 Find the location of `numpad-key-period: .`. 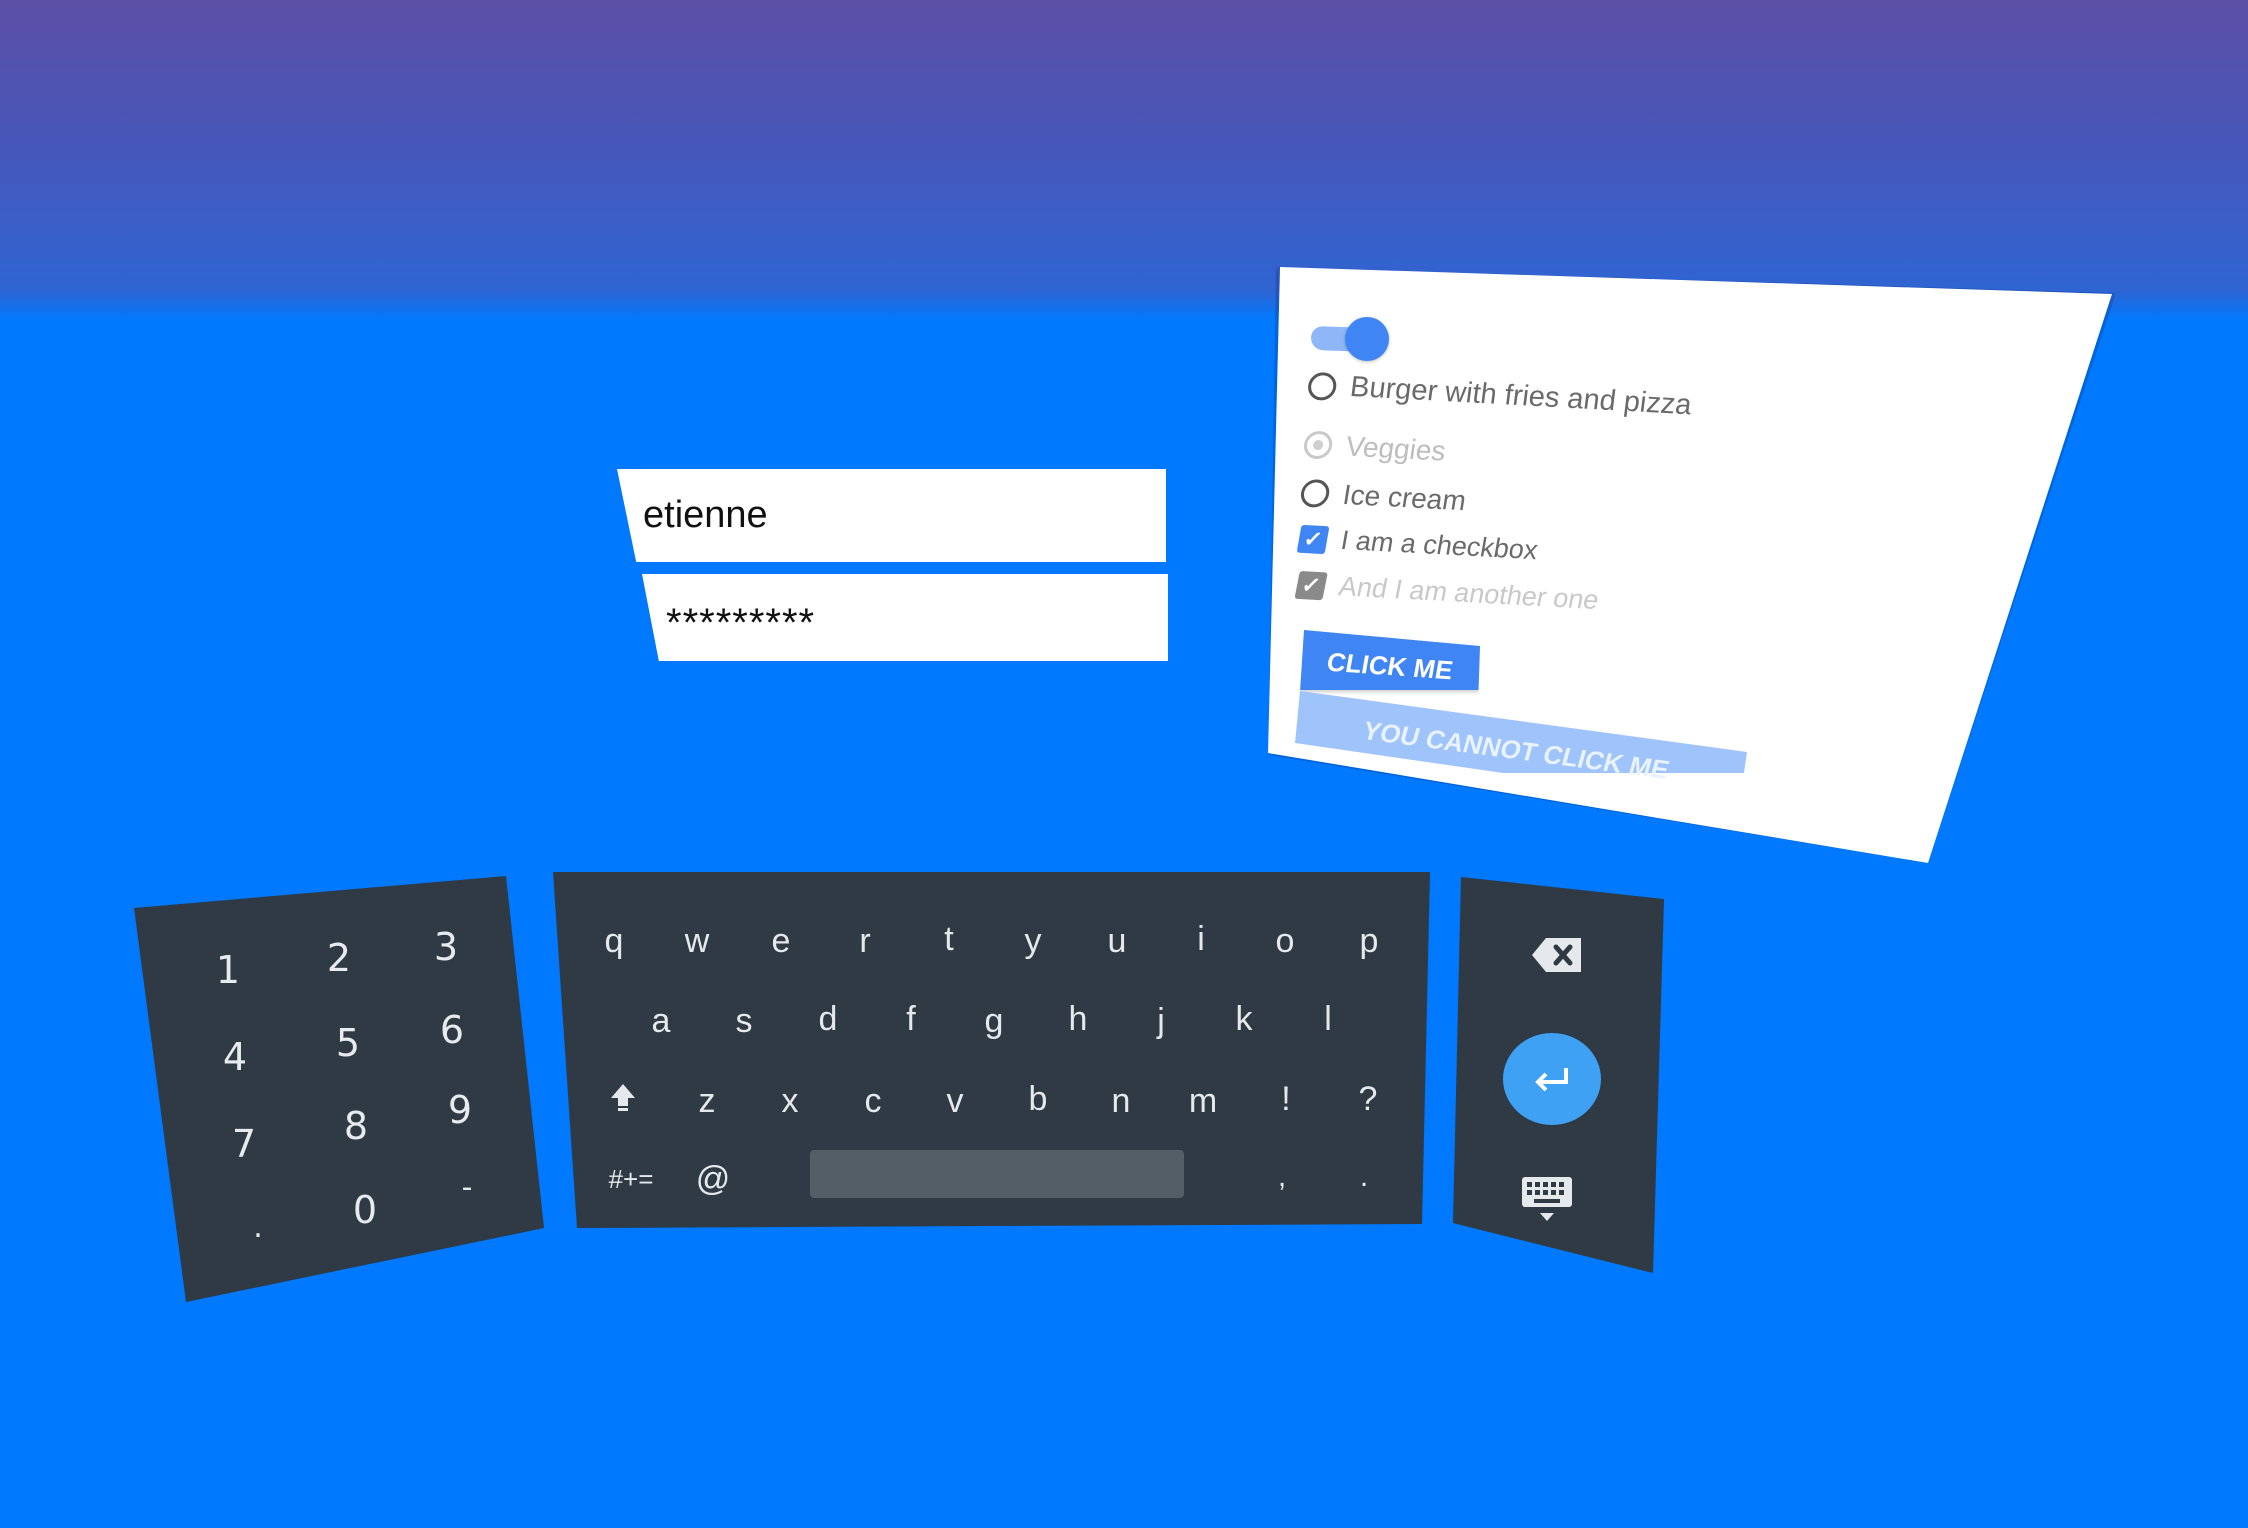

numpad-key-period: . is located at coordinates (258, 1227).